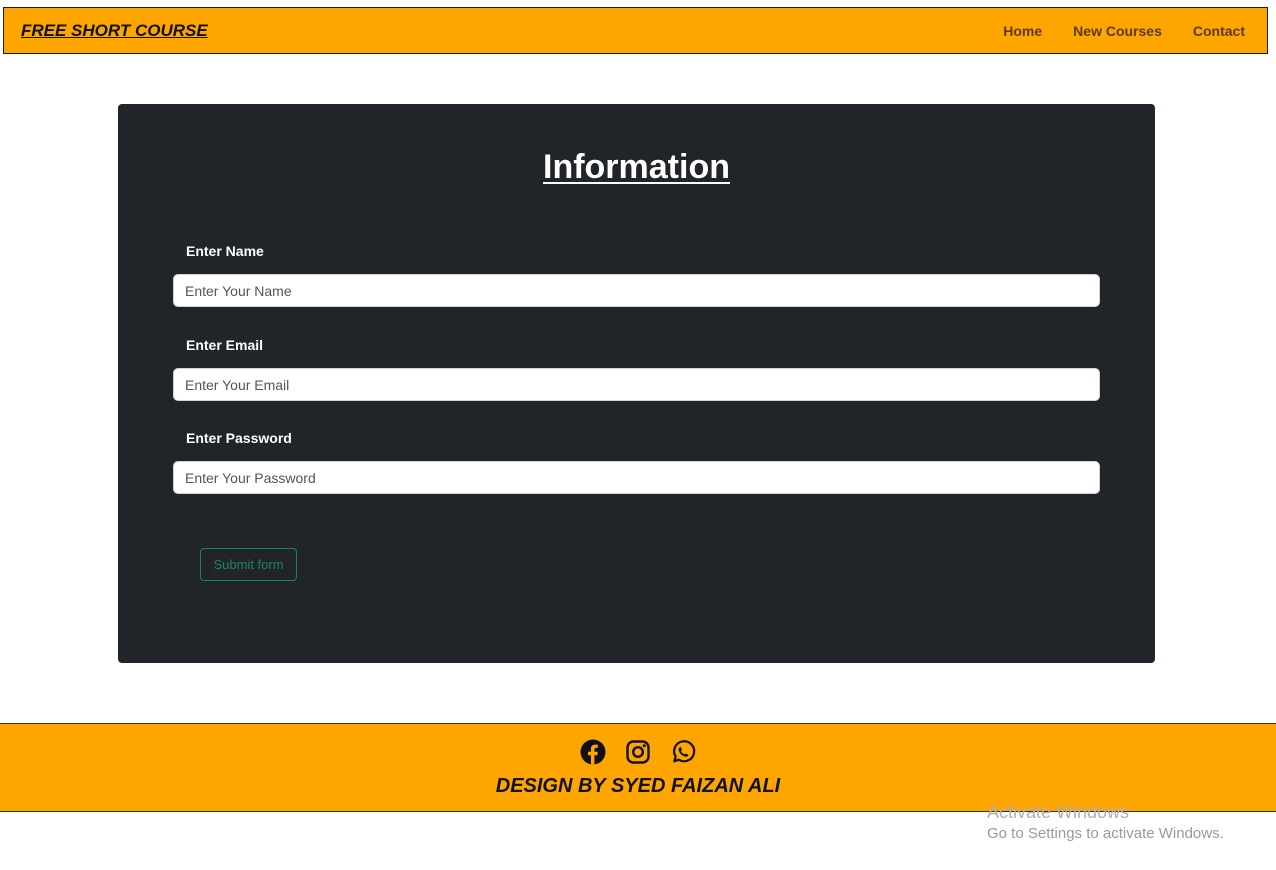 The image size is (1276, 870). I want to click on watermark-title: Activate Windows, so click(1058, 812).